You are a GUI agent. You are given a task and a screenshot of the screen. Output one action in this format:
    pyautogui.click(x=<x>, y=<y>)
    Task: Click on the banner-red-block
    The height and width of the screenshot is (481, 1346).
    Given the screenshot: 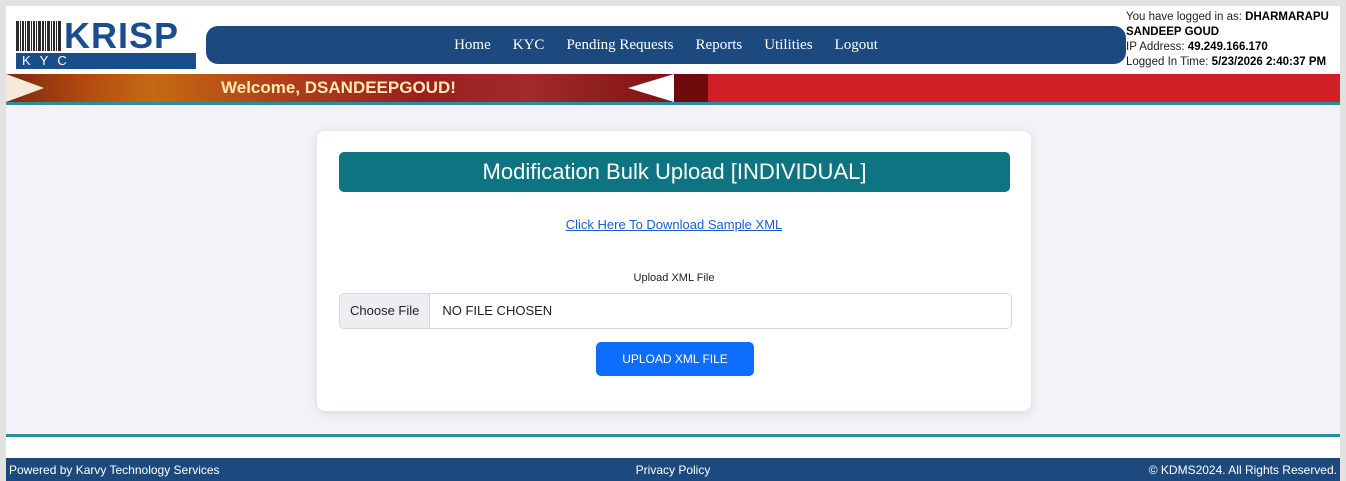 What is the action you would take?
    pyautogui.click(x=1024, y=88)
    